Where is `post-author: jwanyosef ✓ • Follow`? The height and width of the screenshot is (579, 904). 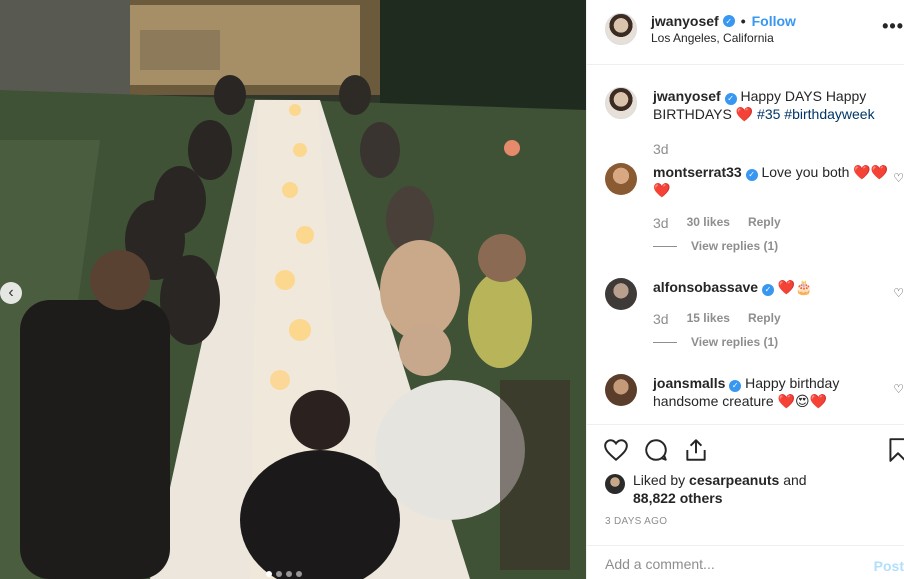 post-author: jwanyosef ✓ • Follow is located at coordinates (723, 21).